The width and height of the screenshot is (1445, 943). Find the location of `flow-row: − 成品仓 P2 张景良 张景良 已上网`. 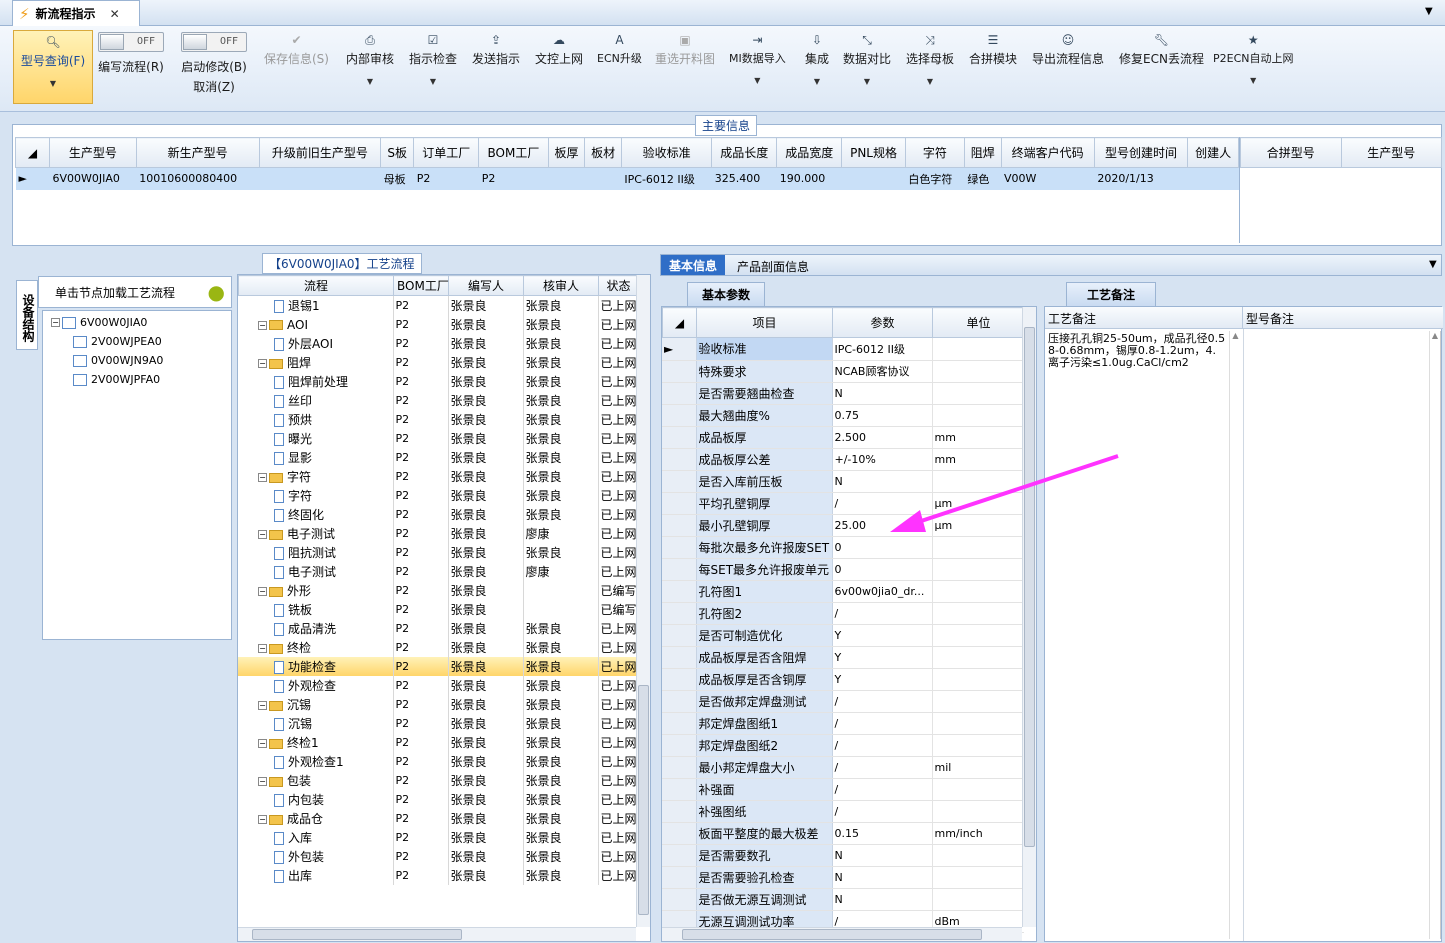

flow-row: − 成品仓 P2 张景良 张景良 已上网 is located at coordinates (438, 818).